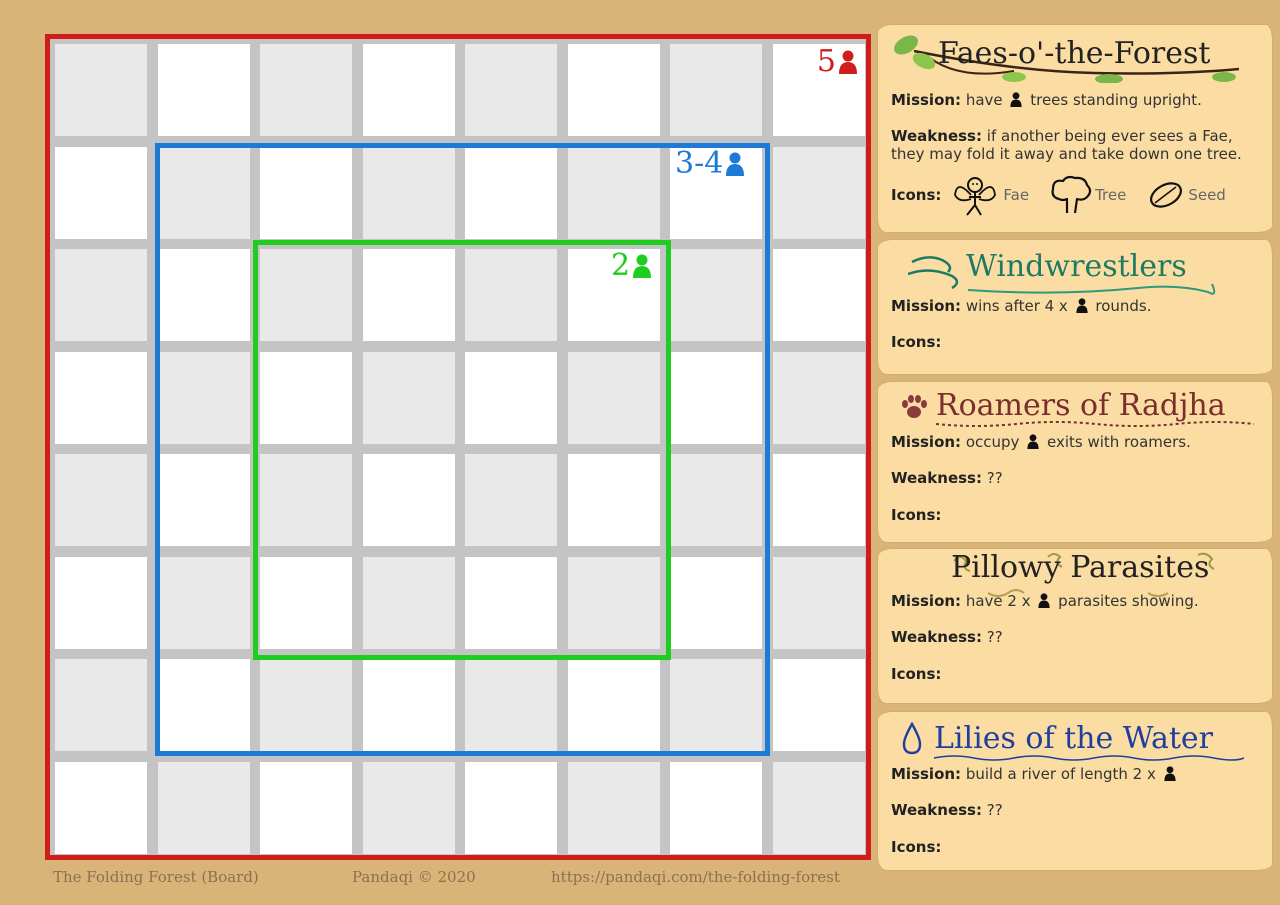 The height and width of the screenshot is (905, 1280). I want to click on seed-icon, so click(1166, 195).